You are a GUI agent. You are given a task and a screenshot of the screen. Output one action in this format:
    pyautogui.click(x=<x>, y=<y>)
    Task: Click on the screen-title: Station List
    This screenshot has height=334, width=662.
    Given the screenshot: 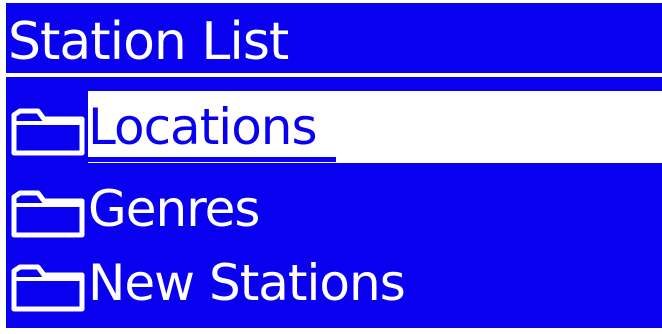 What is the action you would take?
    pyautogui.click(x=148, y=42)
    